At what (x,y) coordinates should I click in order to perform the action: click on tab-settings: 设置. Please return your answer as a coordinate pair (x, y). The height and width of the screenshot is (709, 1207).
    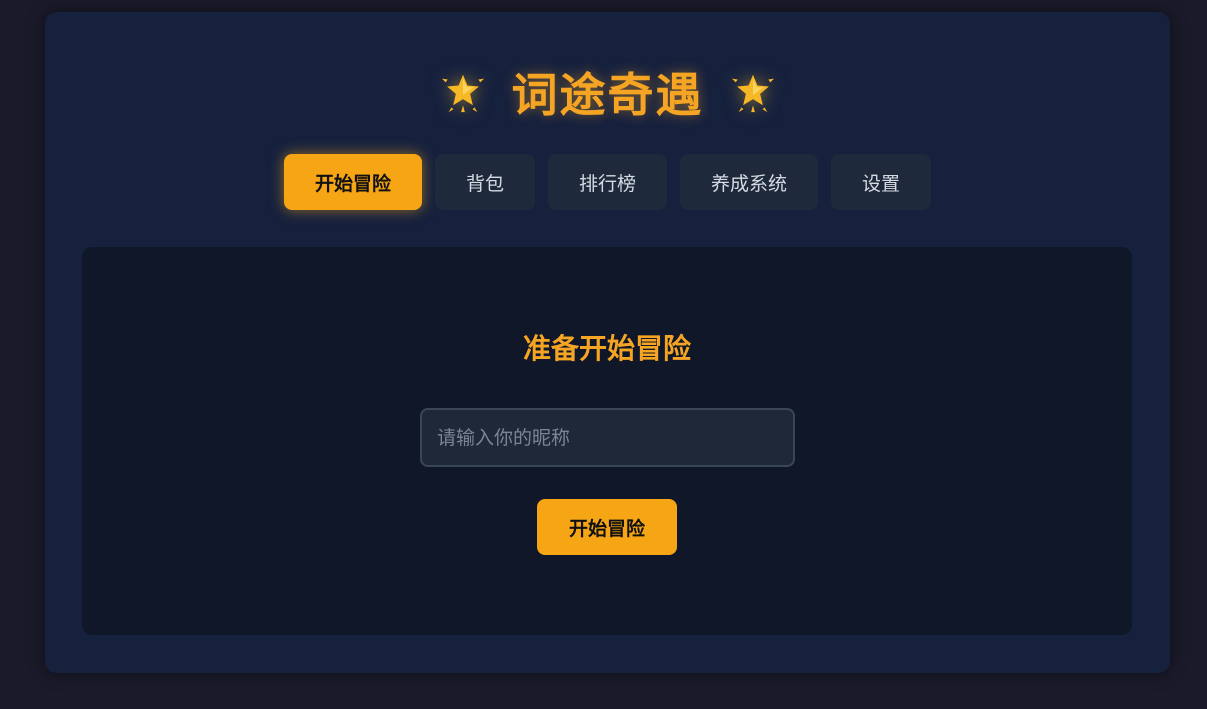
    Looking at the image, I should click on (881, 182).